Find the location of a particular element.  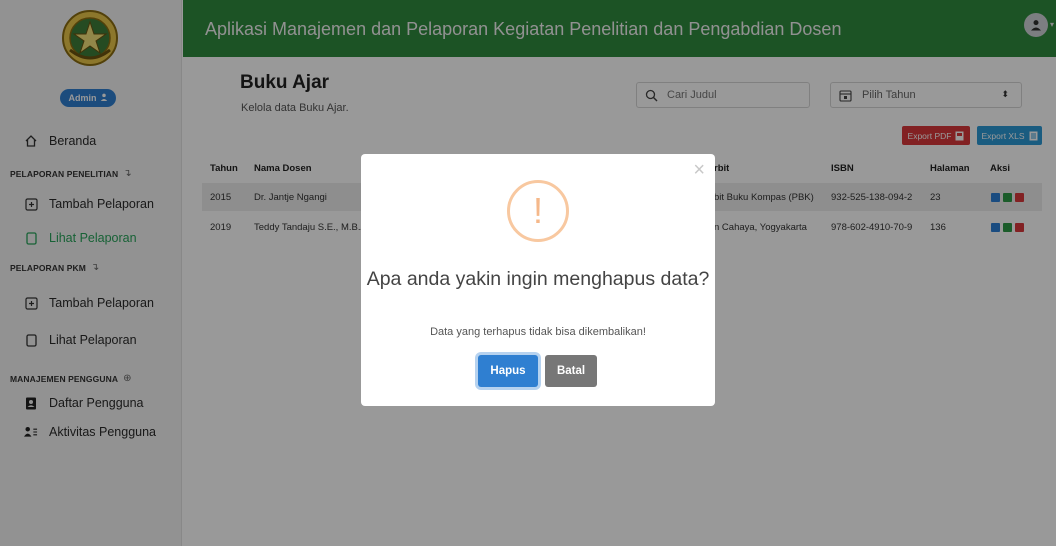

warning-glyph: ! is located at coordinates (537, 210).